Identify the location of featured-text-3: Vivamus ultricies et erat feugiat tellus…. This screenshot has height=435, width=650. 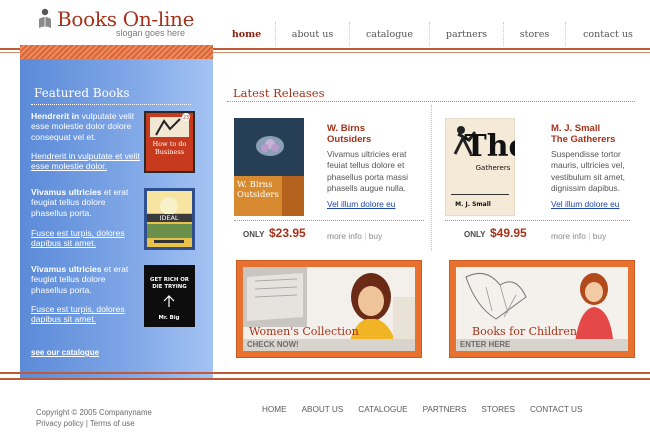
(80, 279).